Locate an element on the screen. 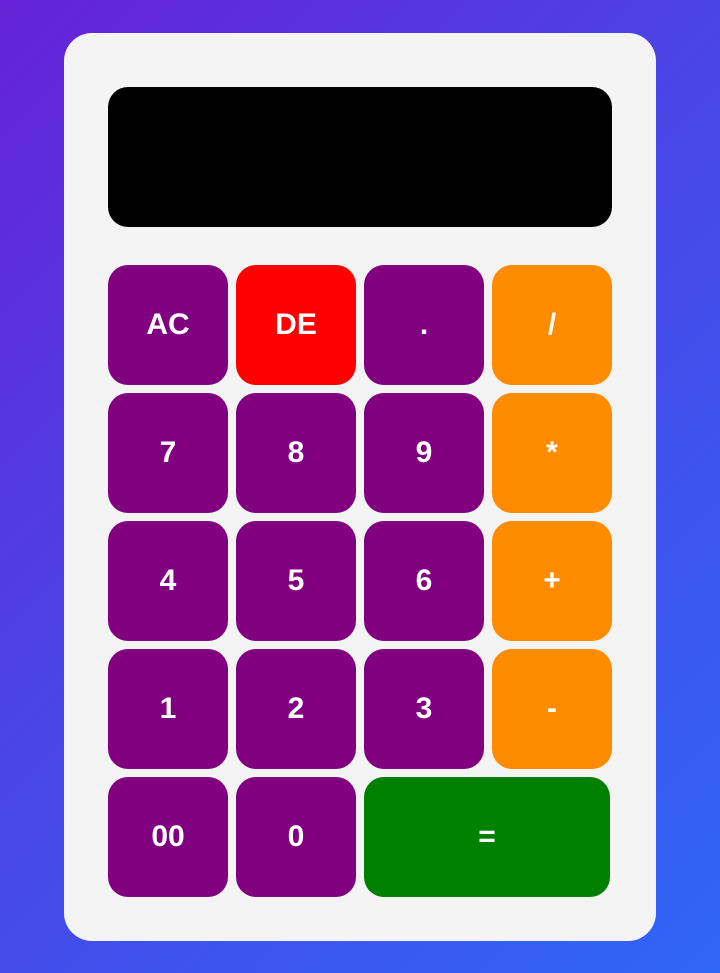 This screenshot has height=973, width=720. minus-button: - is located at coordinates (552, 709).